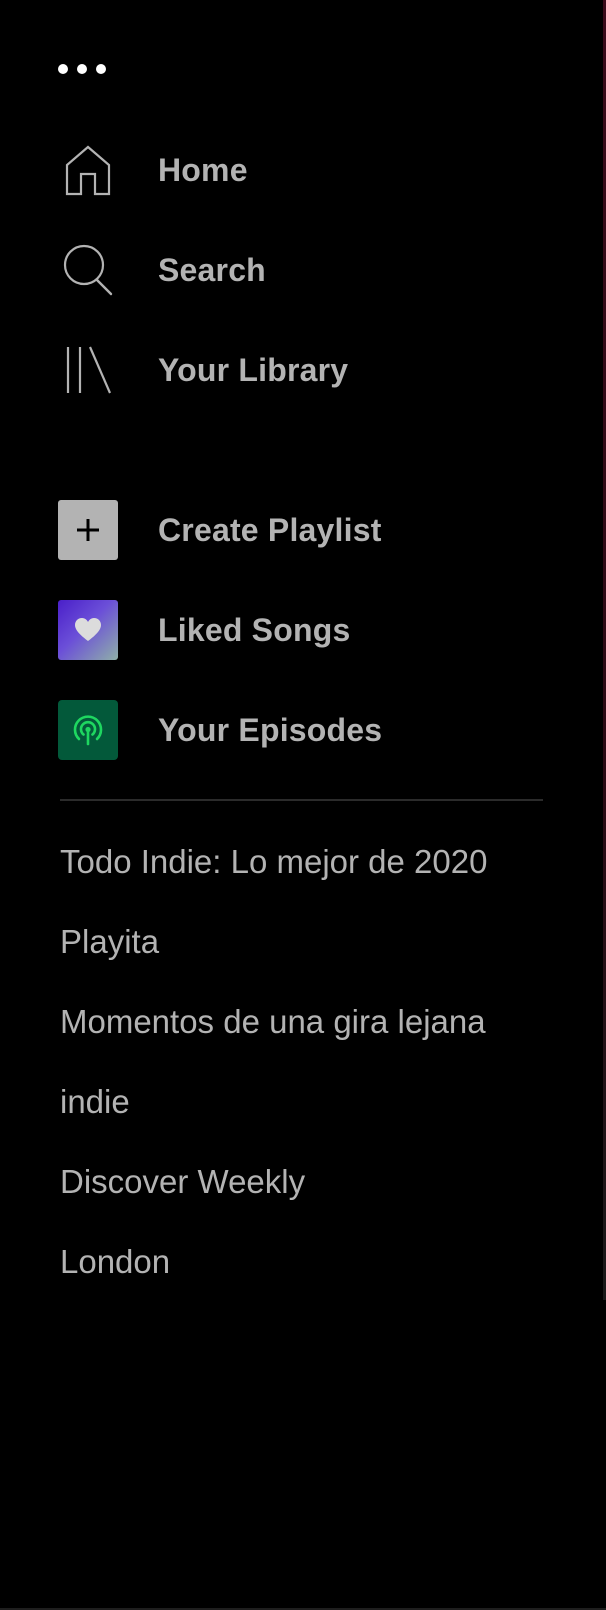  Describe the element at coordinates (153, 170) in the screenshot. I see `nav-item-home: Home` at that location.